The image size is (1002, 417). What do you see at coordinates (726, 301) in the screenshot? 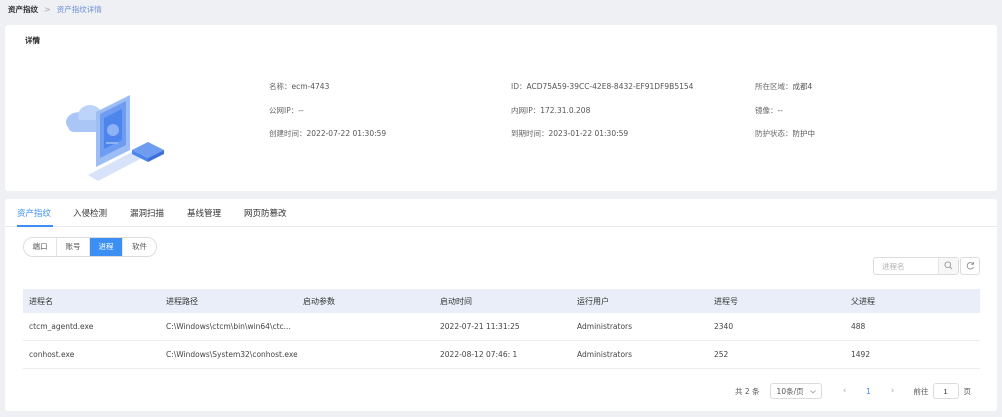
I see `col-pid: 进程号` at bounding box center [726, 301].